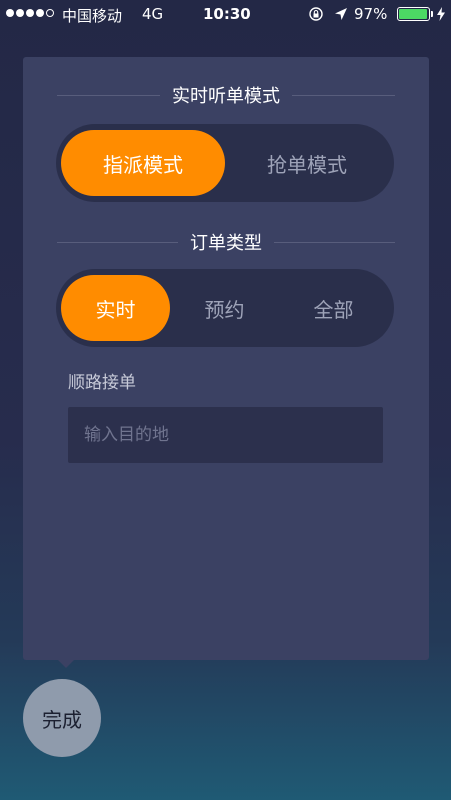 The image size is (451, 800). Describe the element at coordinates (307, 163) in the screenshot. I see `mode-option-grab: 抢单模式` at that location.